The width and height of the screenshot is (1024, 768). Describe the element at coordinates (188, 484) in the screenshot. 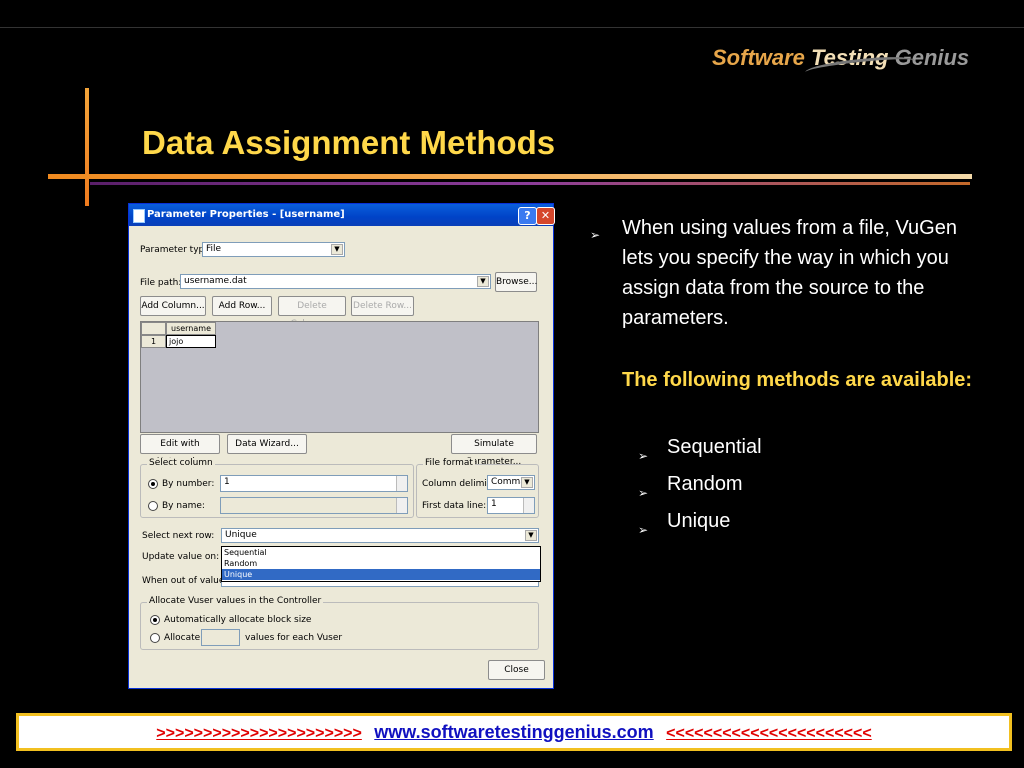

I see `by-number-label: By number:` at that location.